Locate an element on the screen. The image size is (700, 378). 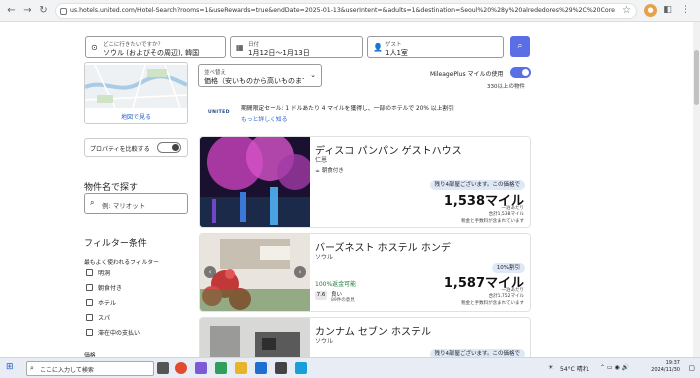
filter-checkbox: ホテル is located at coordinates (101, 302).